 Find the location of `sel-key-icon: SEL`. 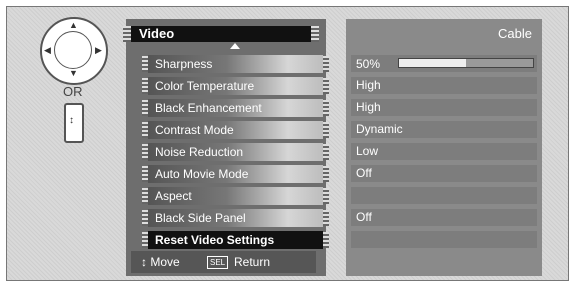

sel-key-icon: SEL is located at coordinates (218, 262).